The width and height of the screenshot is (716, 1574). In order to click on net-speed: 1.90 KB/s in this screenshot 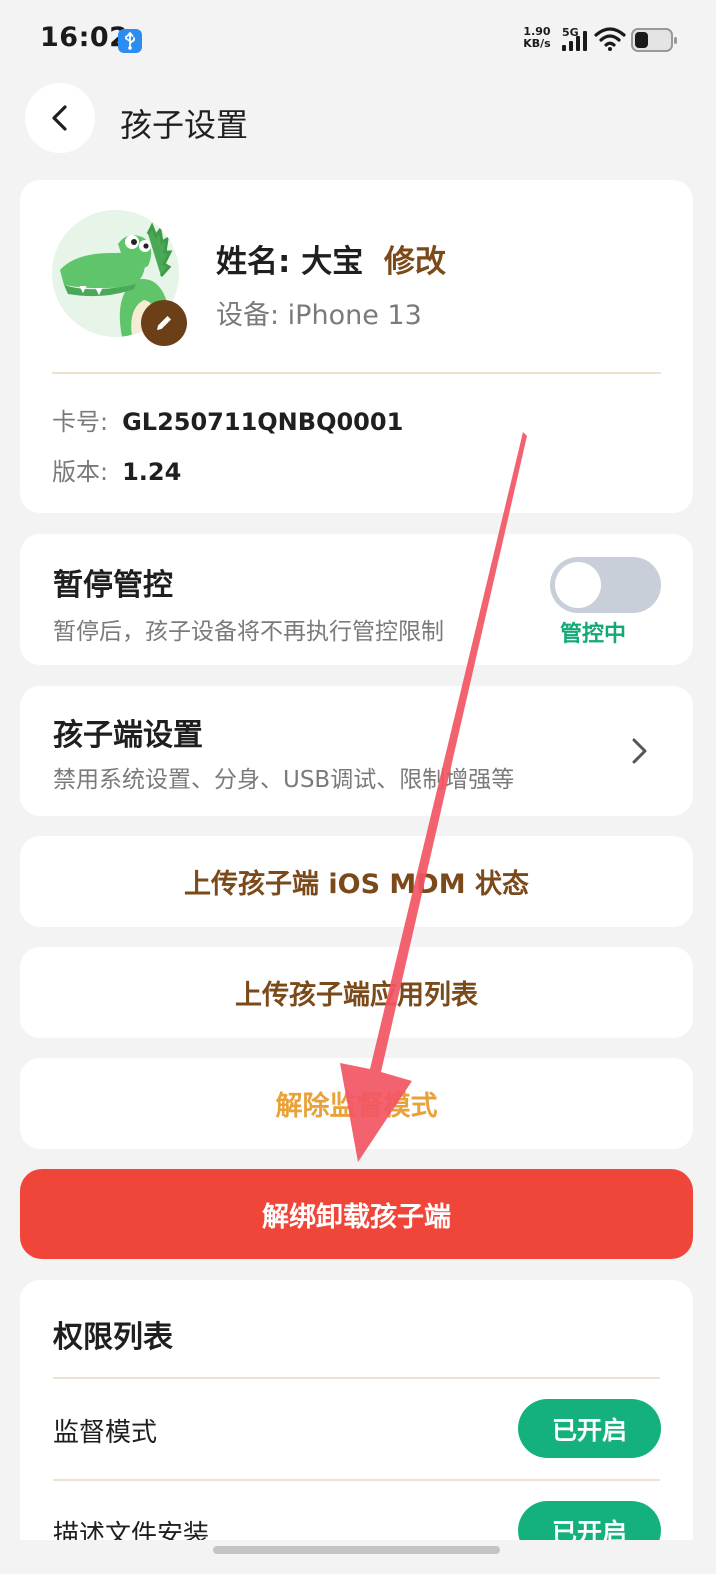, I will do `click(537, 38)`.